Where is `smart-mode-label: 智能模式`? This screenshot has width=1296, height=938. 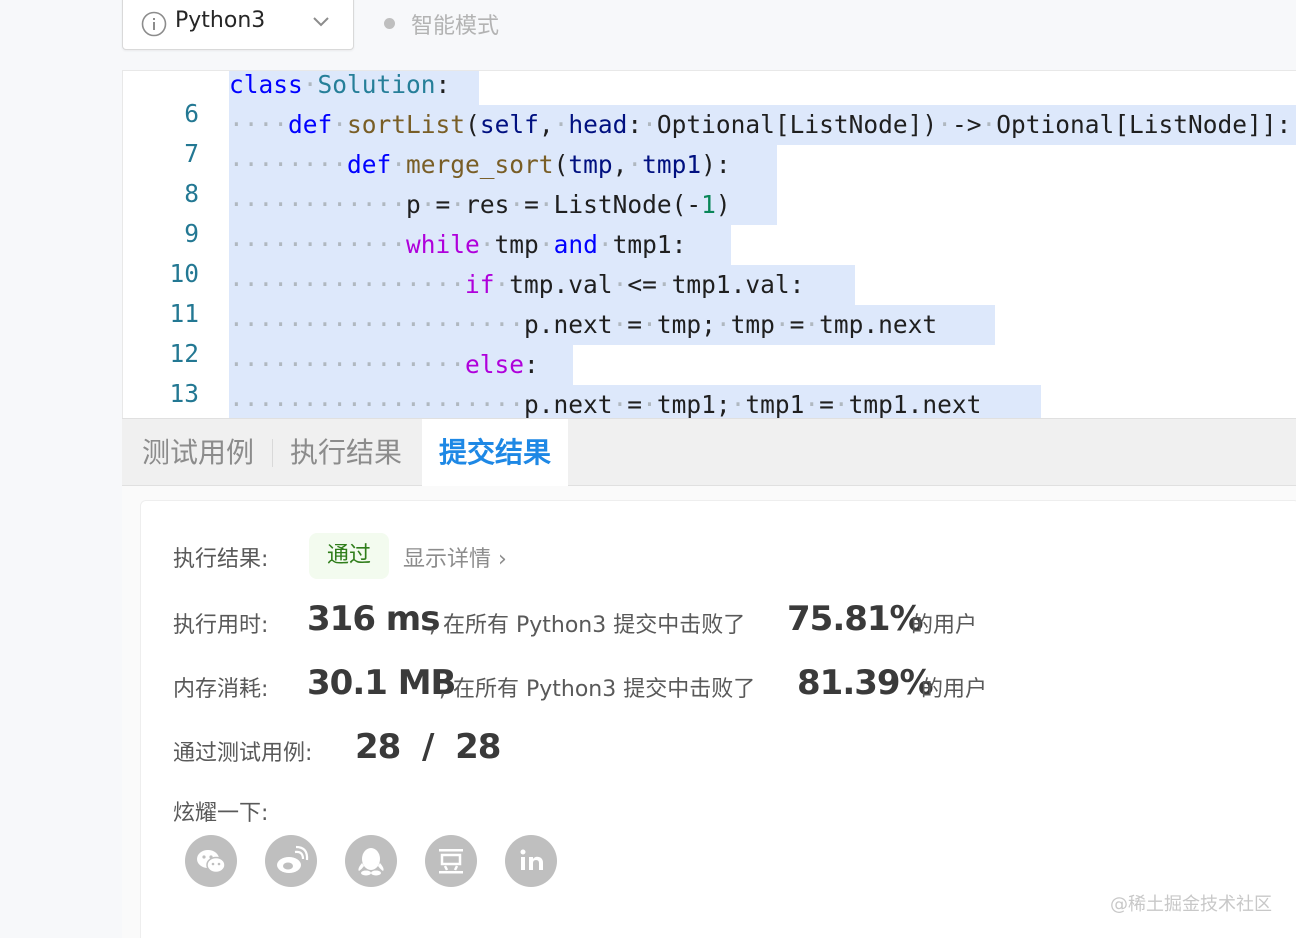 smart-mode-label: 智能模式 is located at coordinates (455, 26).